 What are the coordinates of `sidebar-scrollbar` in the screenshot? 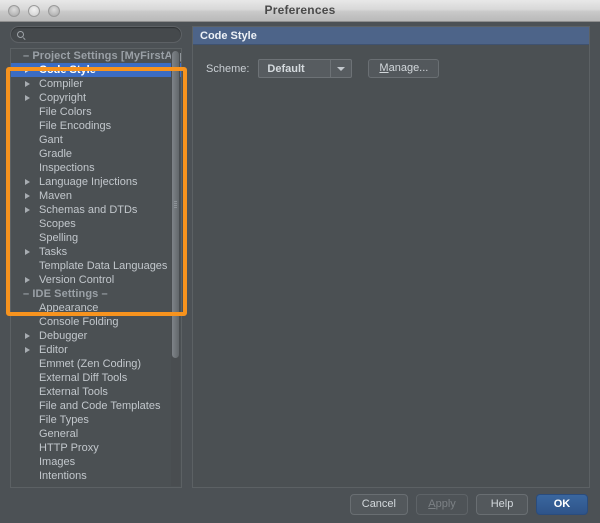 It's located at (175, 268).